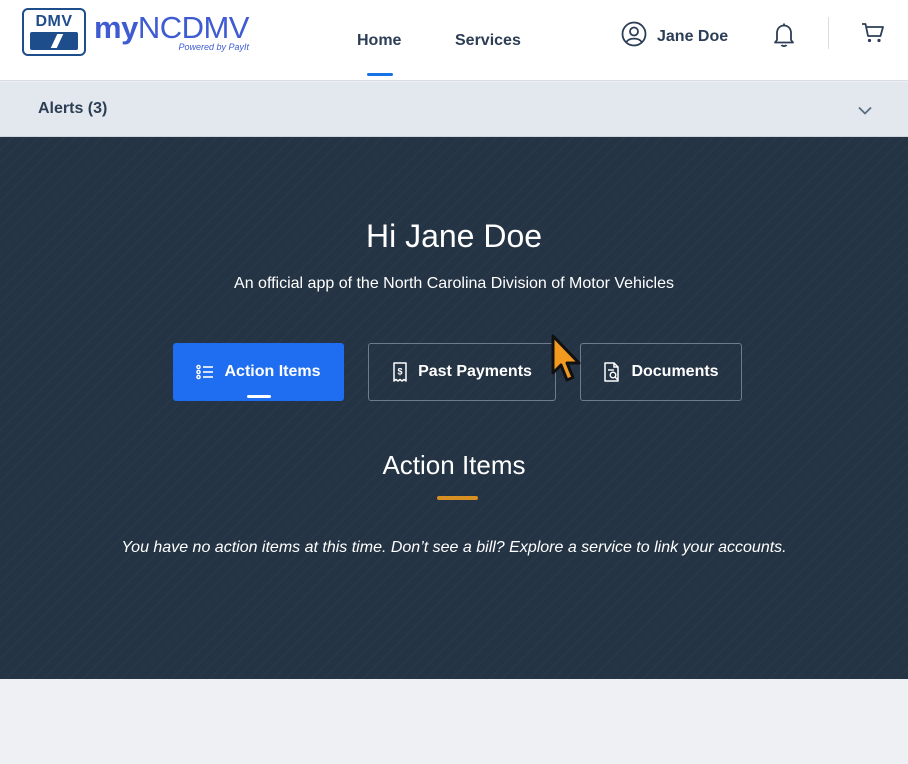 The image size is (908, 764). Describe the element at coordinates (73, 108) in the screenshot. I see `alerts-label: Alerts (3)` at that location.